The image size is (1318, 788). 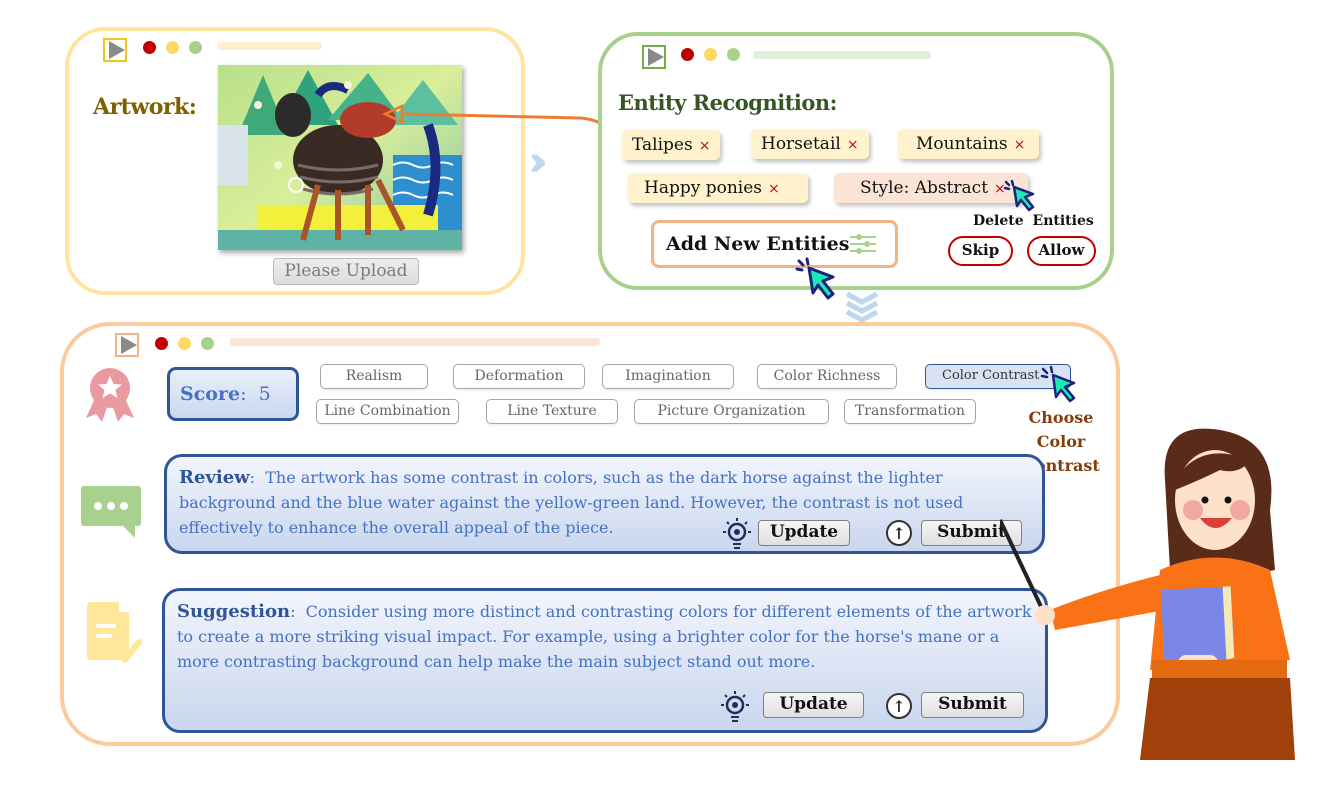 What do you see at coordinates (252, 477) in the screenshot?
I see `review-sep: :` at bounding box center [252, 477].